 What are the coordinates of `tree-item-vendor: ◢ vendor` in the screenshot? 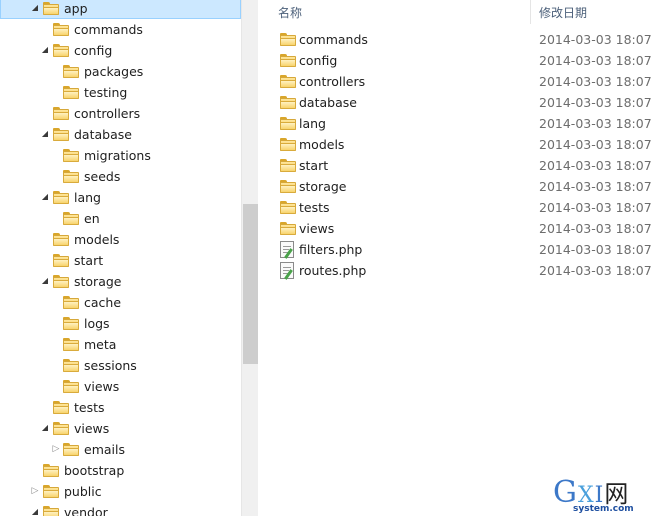 It's located at (120, 509).